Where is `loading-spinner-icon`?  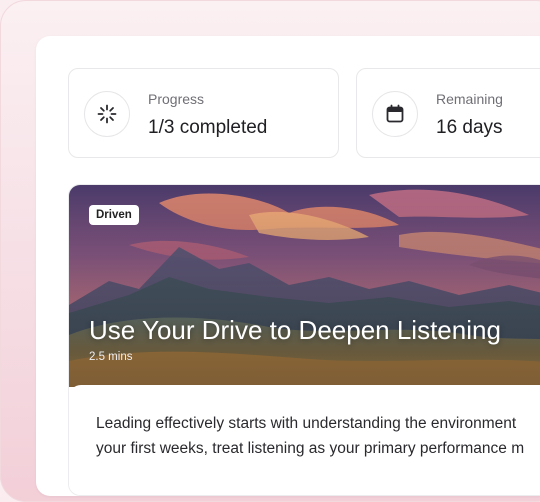
loading-spinner-icon is located at coordinates (107, 114).